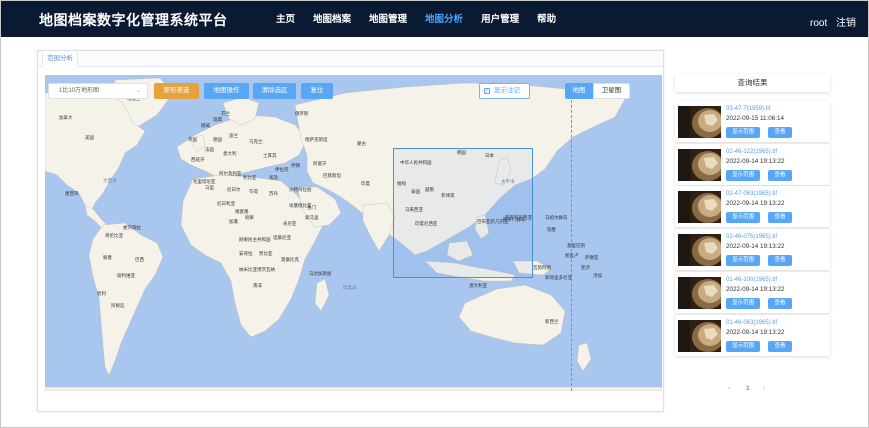 The height and width of the screenshot is (428, 869). I want to click on map-label-mozambique: 莫桑比克, so click(290, 259).